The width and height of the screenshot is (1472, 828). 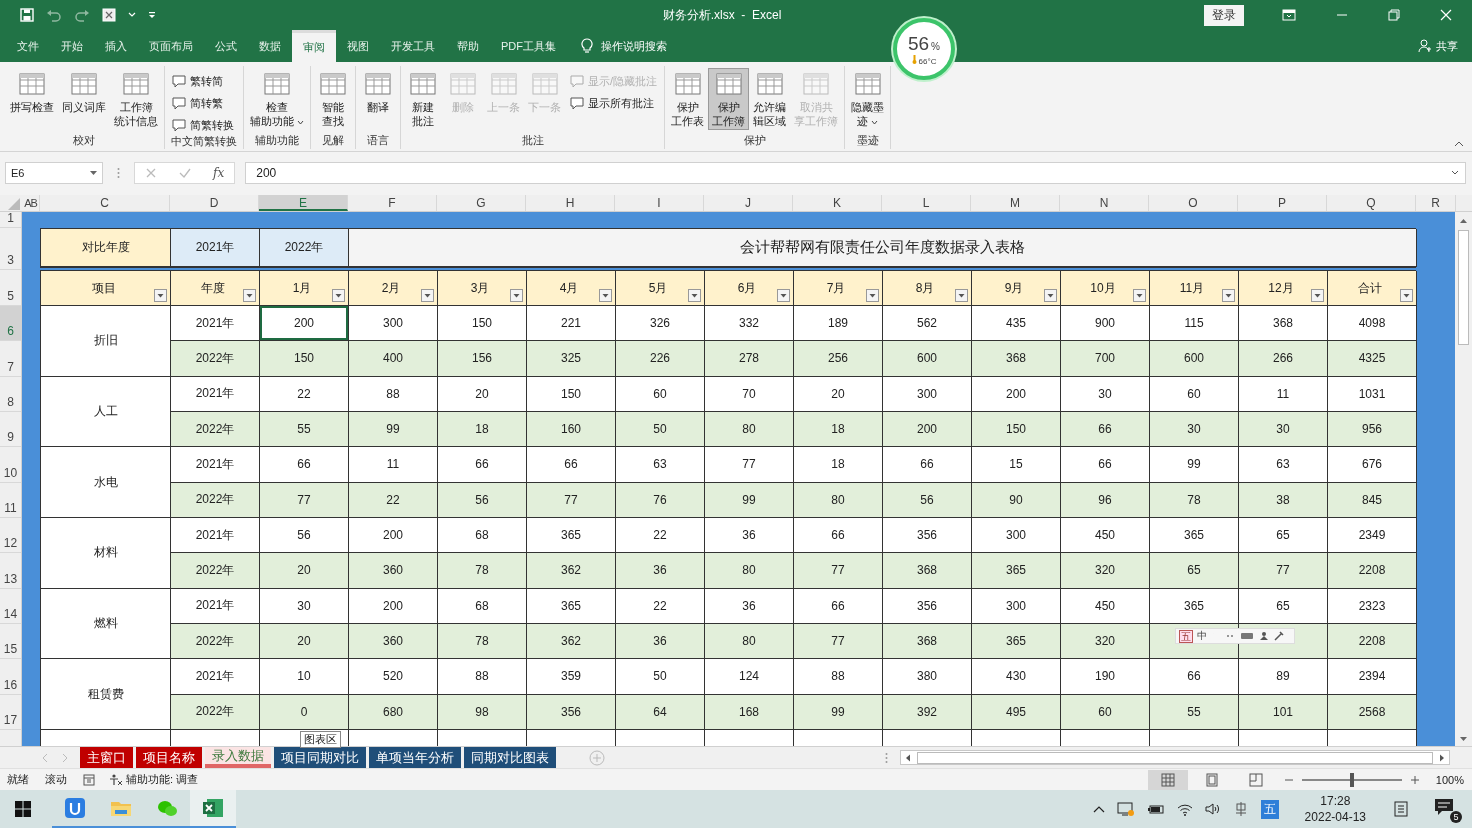 I want to click on sign-in-button: 登录, so click(x=1224, y=15).